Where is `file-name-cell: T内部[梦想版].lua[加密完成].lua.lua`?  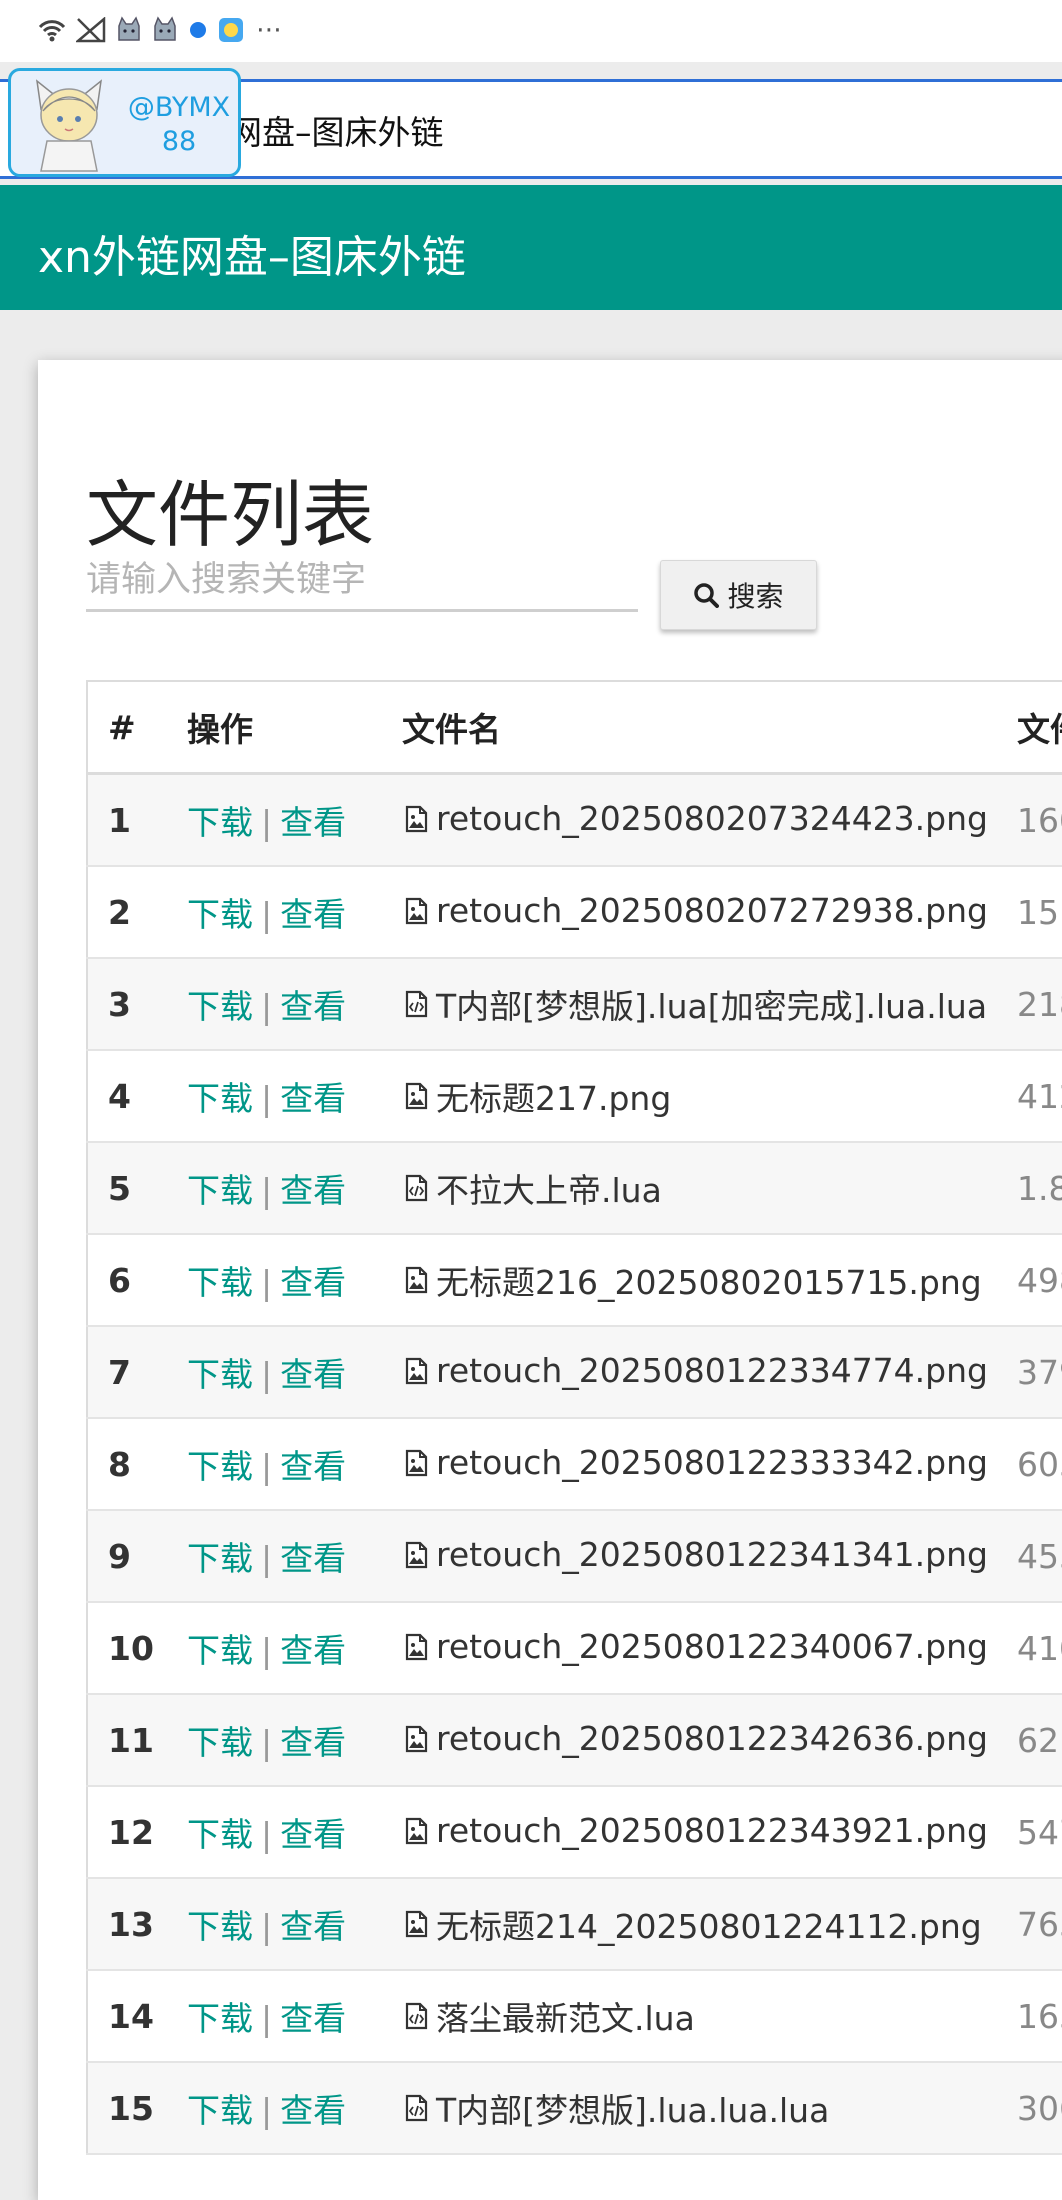
file-name-cell: T内部[梦想版].lua[加密完成].lua.lua is located at coordinates (709, 1004).